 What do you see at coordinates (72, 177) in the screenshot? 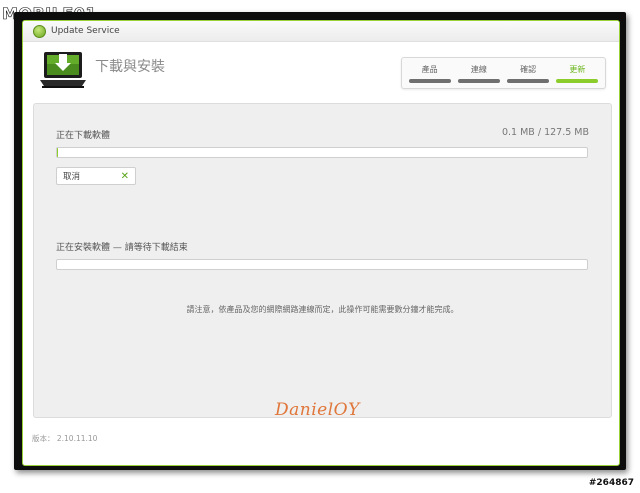
I see `cancel-button-label: 取消` at bounding box center [72, 177].